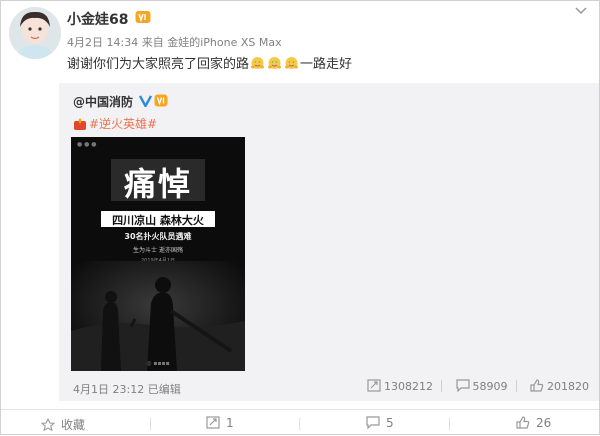 The width and height of the screenshot is (600, 436). I want to click on original-comment-count: 58909, so click(481, 386).